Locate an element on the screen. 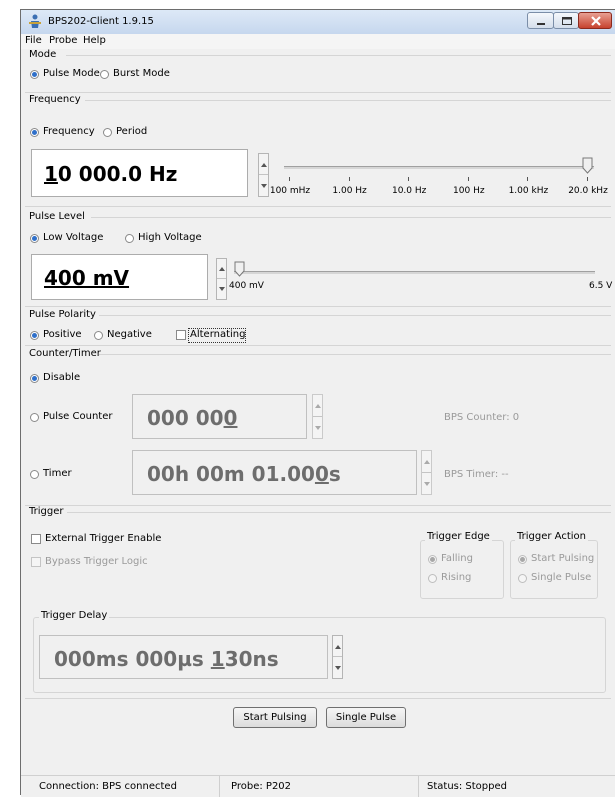 The image size is (615, 797). frequency-value-cursor-digit: 1 is located at coordinates (51, 174).